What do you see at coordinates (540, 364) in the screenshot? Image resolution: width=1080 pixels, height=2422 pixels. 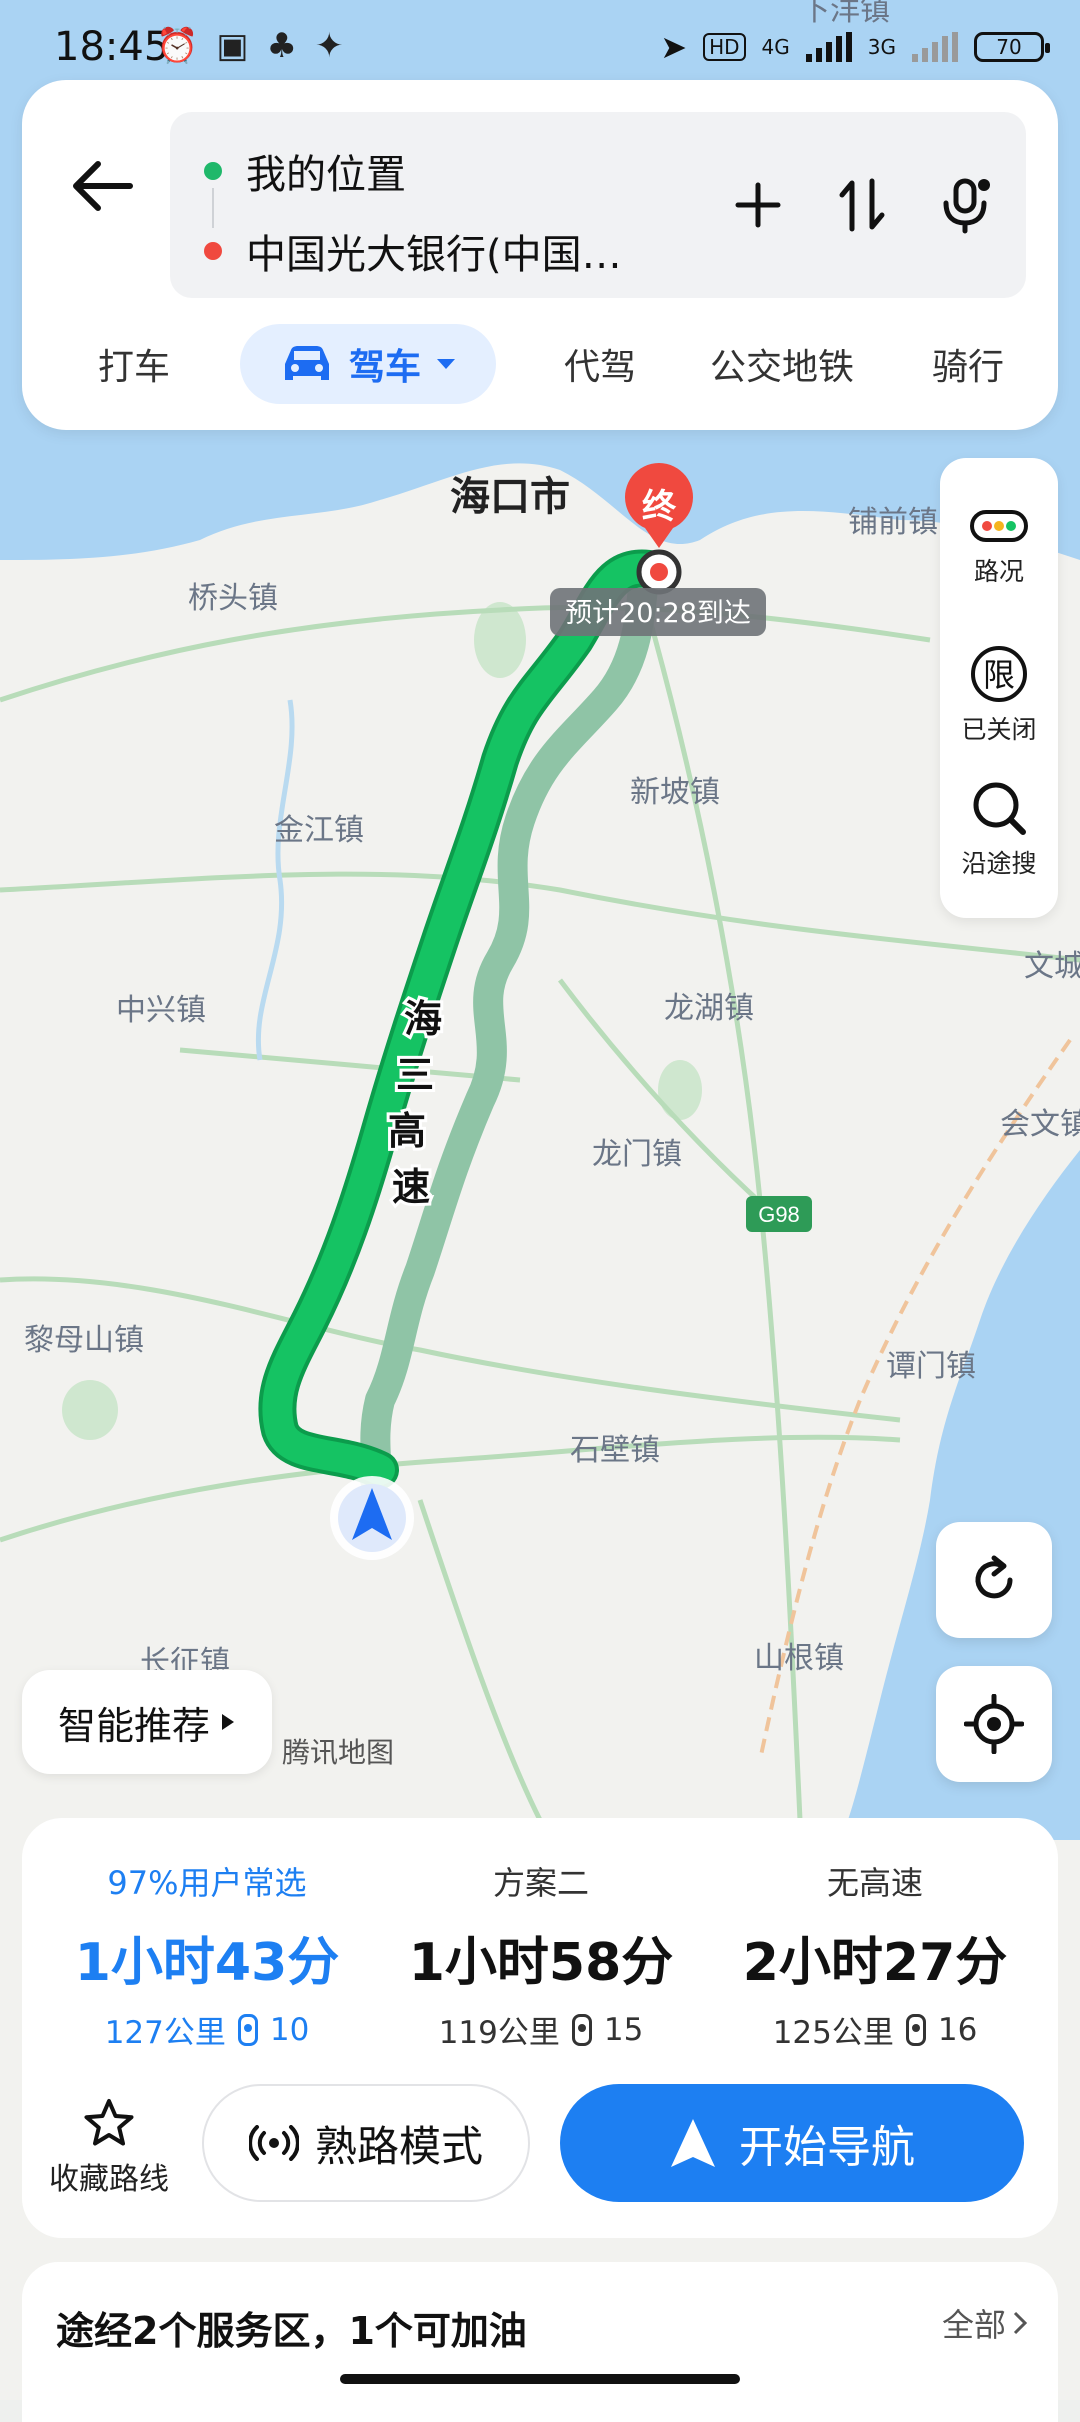 I see `travel-mode-tabs: 打车 驾车 代驾 公交地铁 骑行` at bounding box center [540, 364].